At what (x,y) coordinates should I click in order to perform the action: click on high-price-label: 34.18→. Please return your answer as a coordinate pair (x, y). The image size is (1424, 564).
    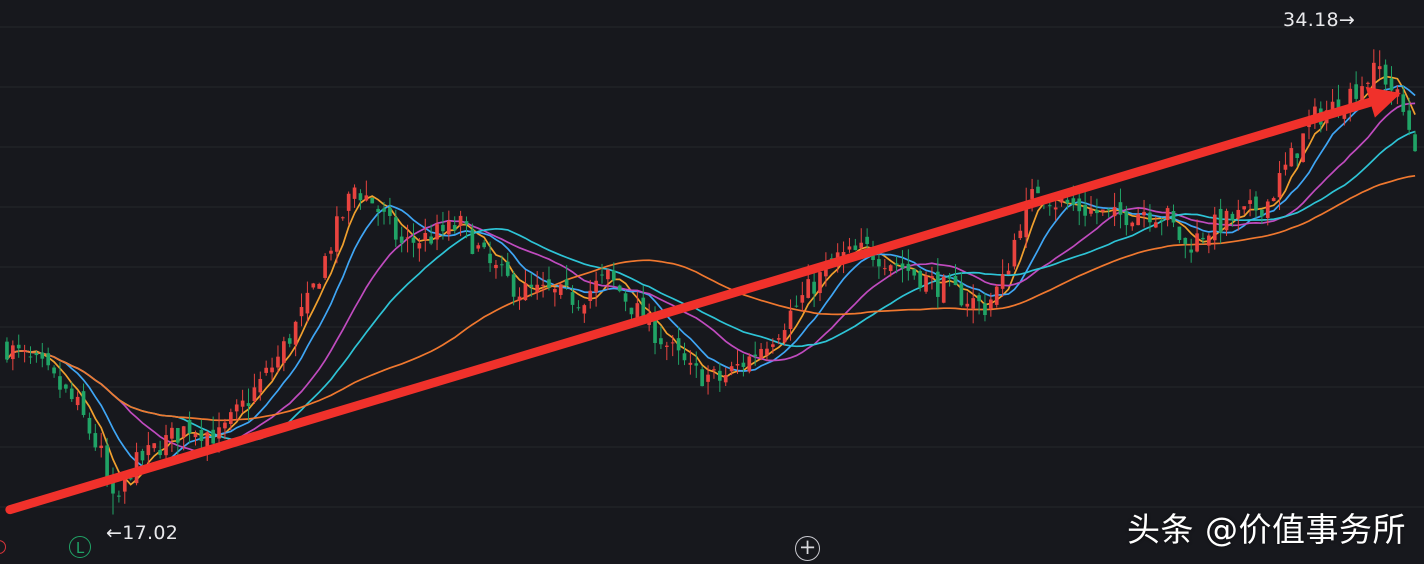
    Looking at the image, I should click on (1319, 20).